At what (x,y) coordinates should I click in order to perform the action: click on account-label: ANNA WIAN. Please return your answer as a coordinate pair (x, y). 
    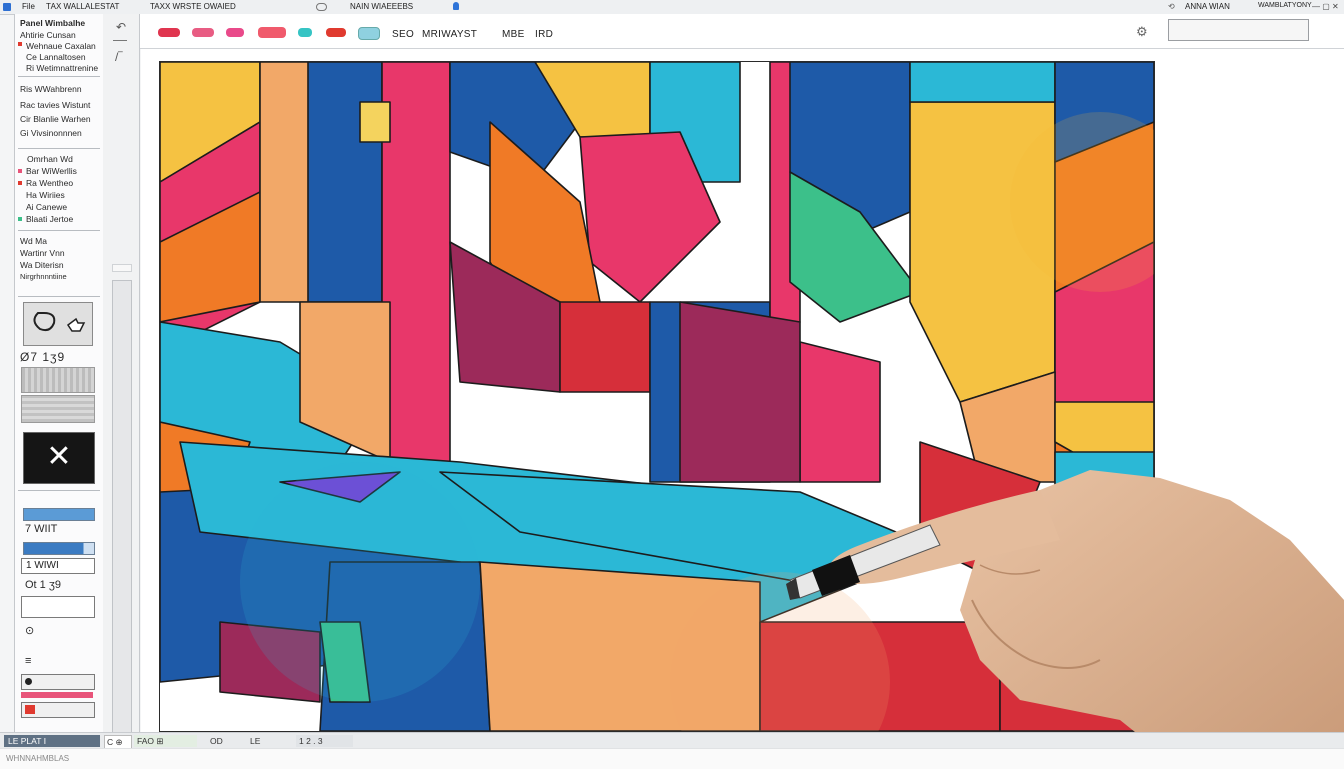
    Looking at the image, I should click on (1207, 6).